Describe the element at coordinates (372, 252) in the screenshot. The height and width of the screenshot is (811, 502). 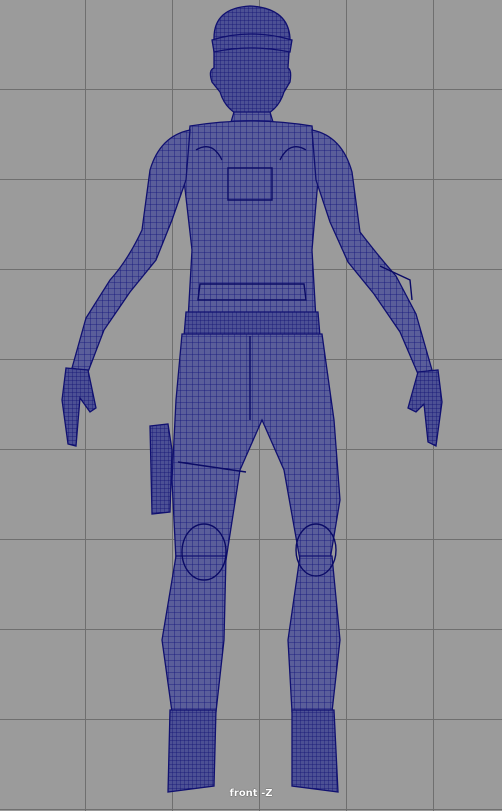
I see `right-arm-mesh` at that location.